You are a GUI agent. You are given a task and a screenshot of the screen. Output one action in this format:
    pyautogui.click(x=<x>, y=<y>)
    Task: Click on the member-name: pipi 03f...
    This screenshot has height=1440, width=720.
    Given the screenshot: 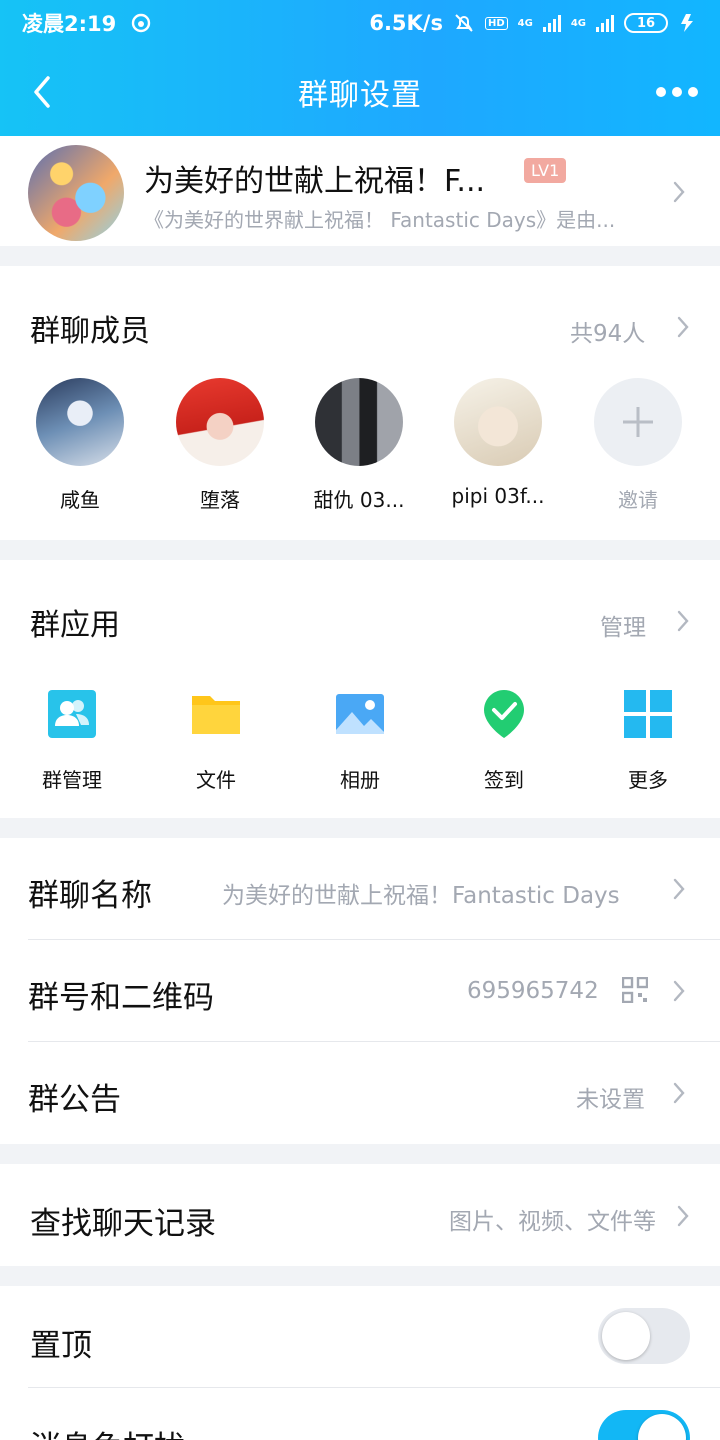 What is the action you would take?
    pyautogui.click(x=498, y=496)
    